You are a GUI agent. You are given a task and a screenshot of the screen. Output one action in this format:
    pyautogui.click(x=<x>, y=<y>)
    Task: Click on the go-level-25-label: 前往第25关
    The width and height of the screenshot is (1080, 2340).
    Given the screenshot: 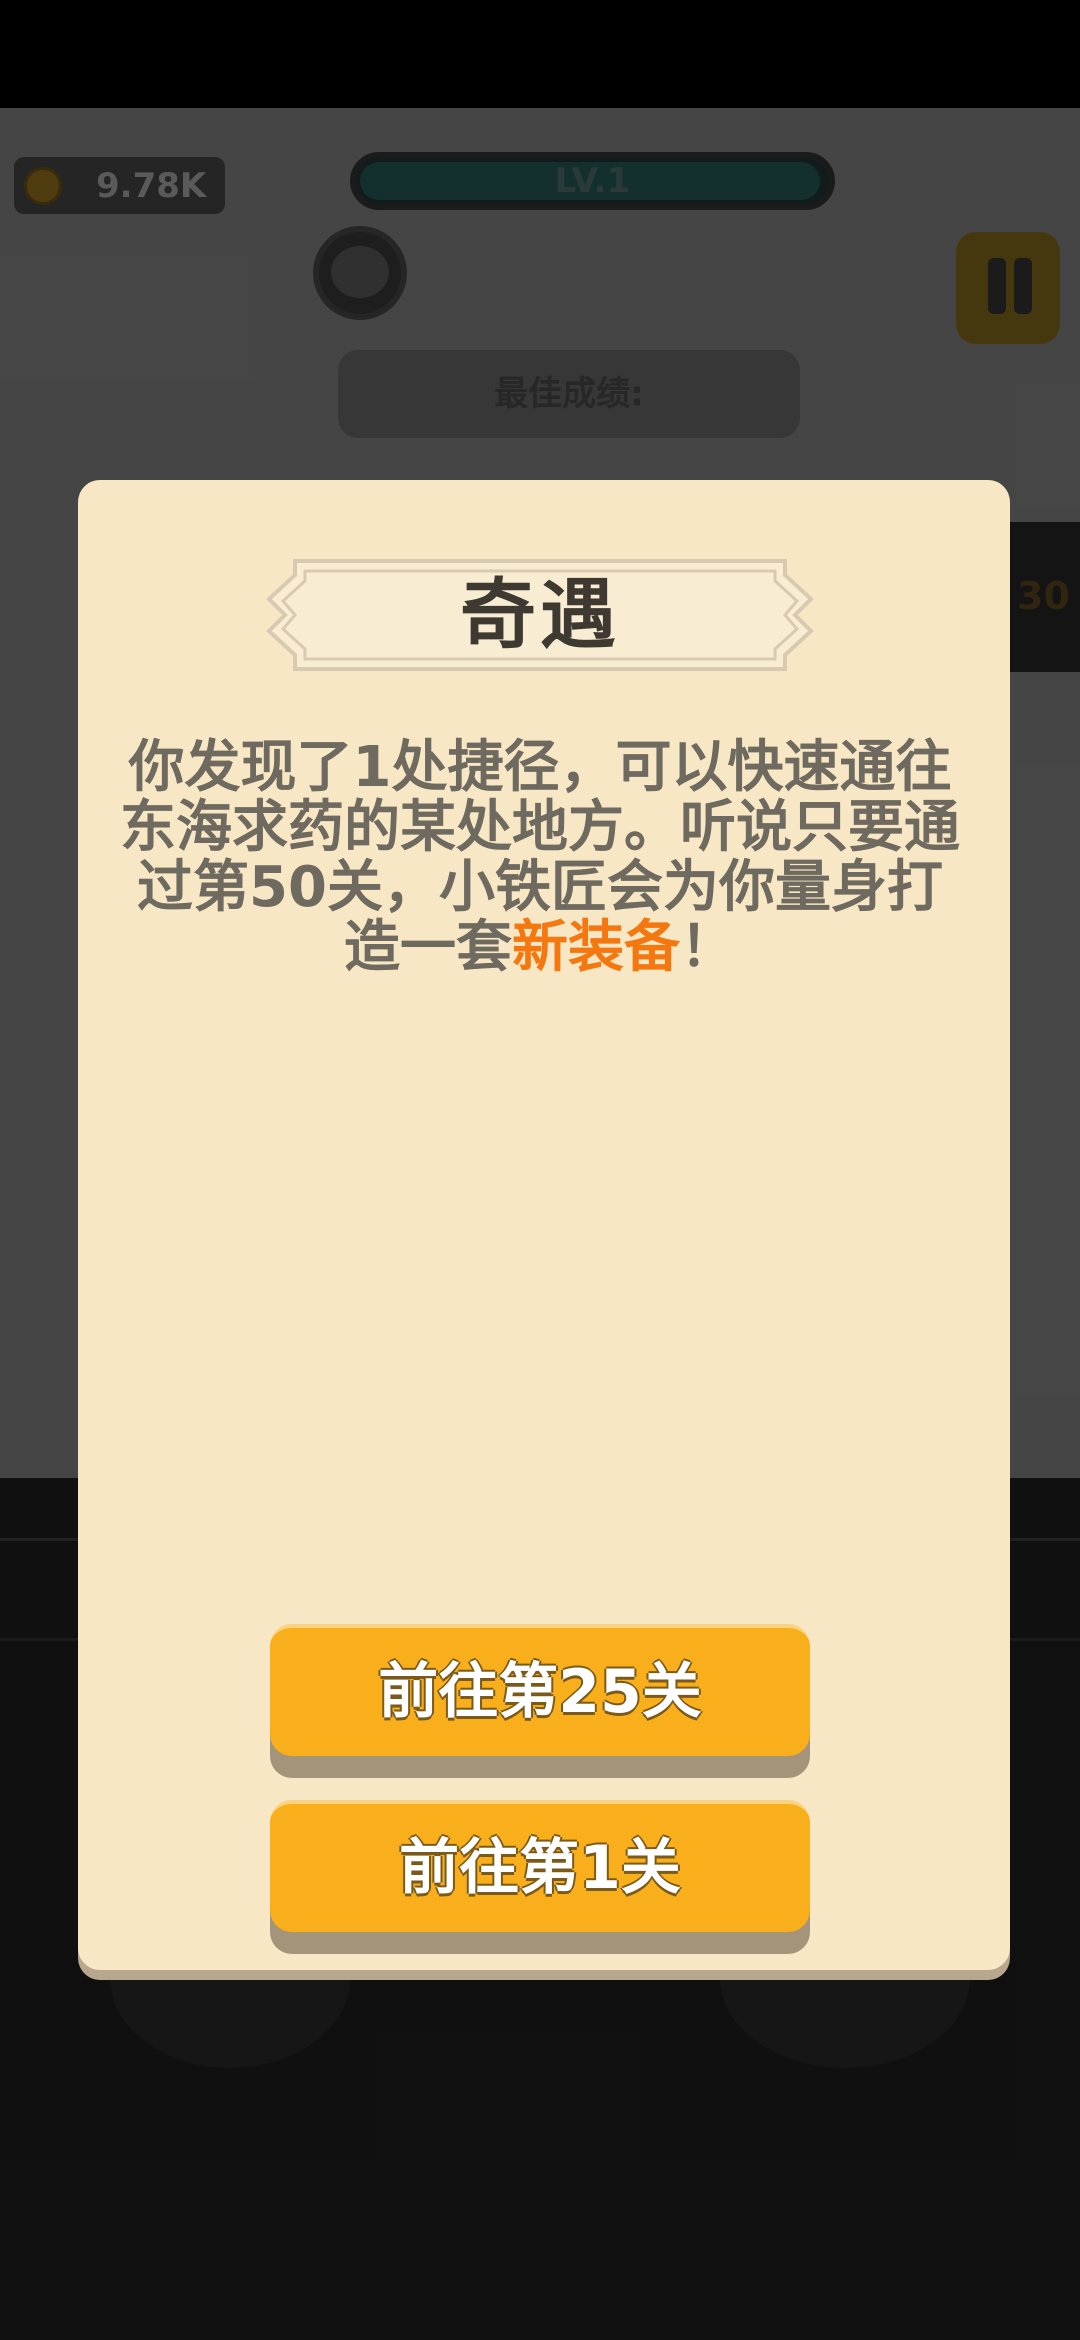 What is the action you would take?
    pyautogui.click(x=540, y=1692)
    